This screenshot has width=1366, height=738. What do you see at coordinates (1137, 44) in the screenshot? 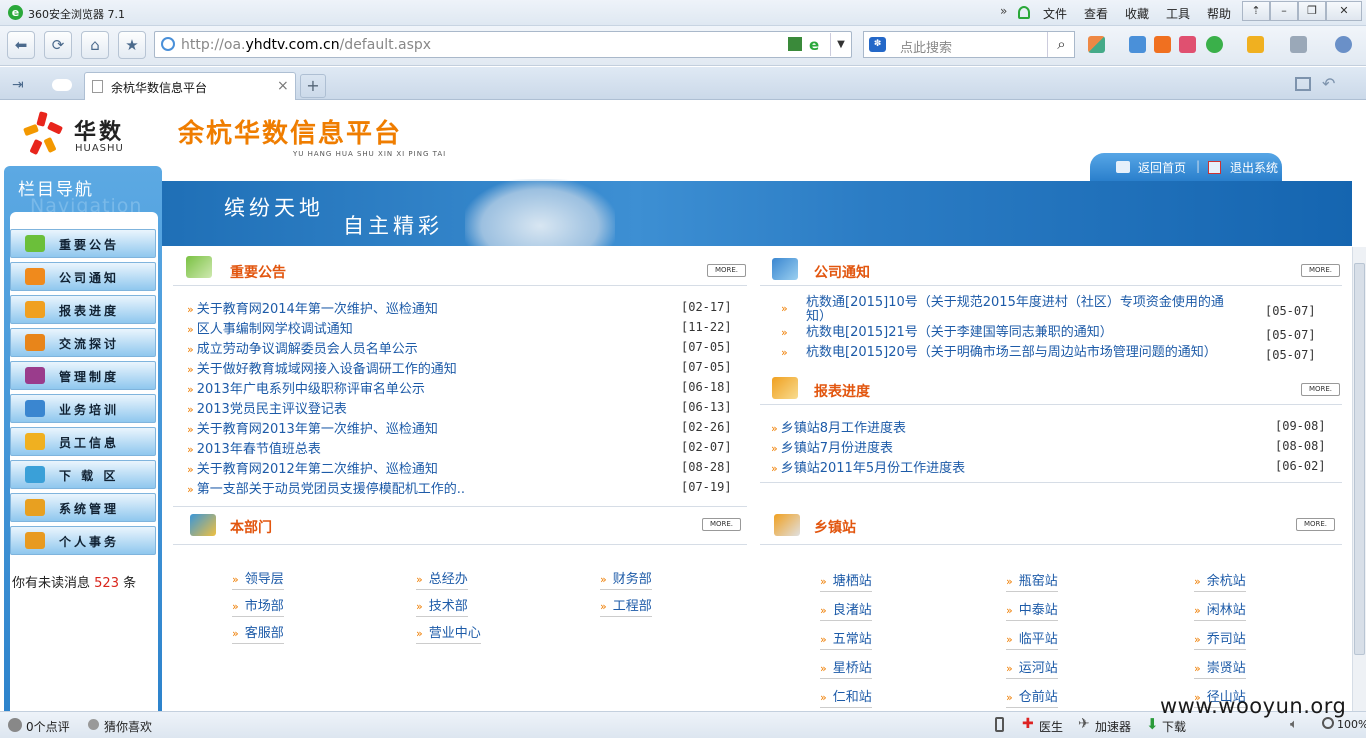
I see `calendar-icon` at bounding box center [1137, 44].